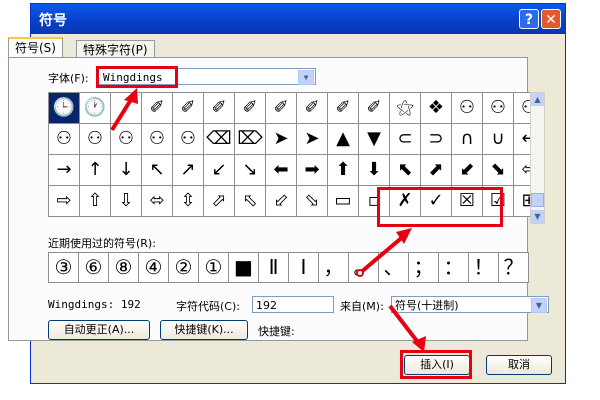  Describe the element at coordinates (393, 267) in the screenshot. I see `recent-symbol-cell: 、` at that location.